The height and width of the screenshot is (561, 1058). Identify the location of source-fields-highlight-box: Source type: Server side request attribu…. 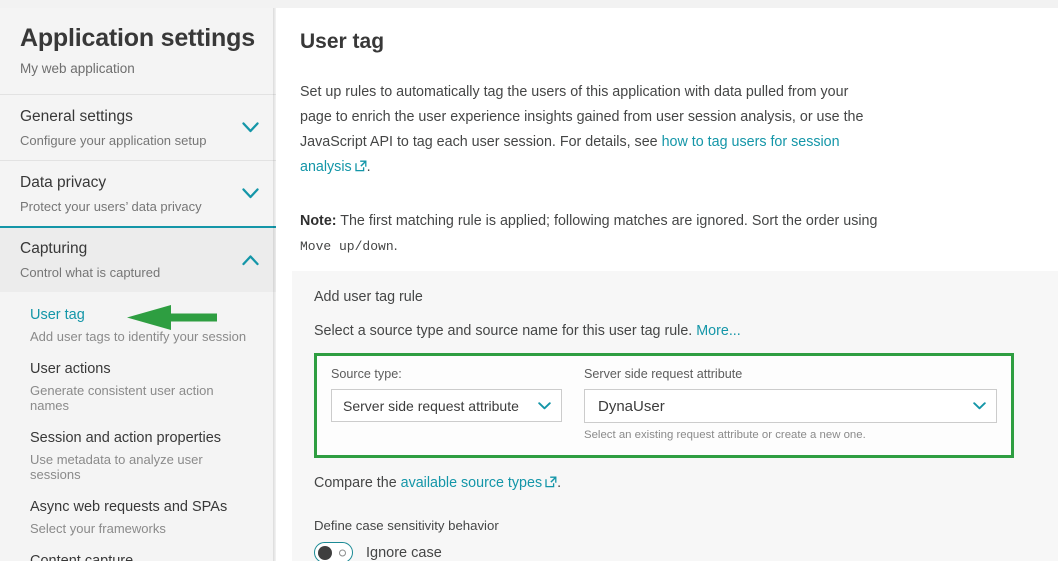
(664, 405).